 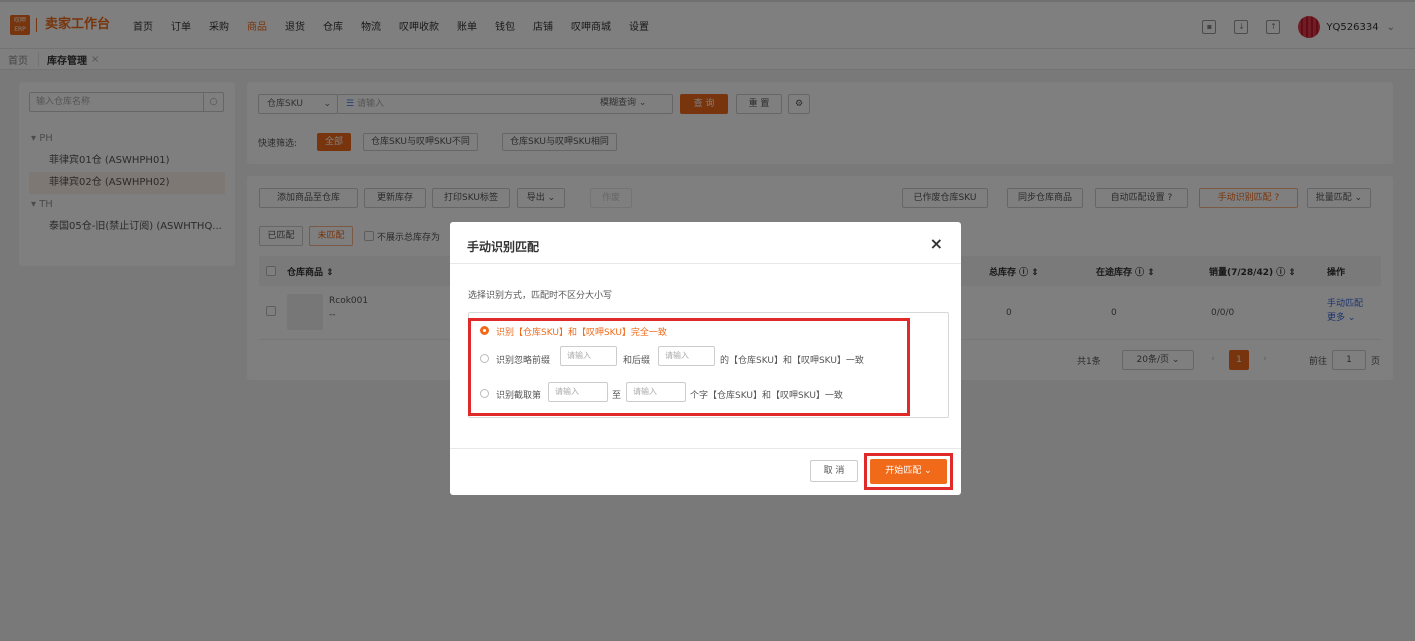 What do you see at coordinates (686, 356) in the screenshot?
I see `suffix-input: 请输入` at bounding box center [686, 356].